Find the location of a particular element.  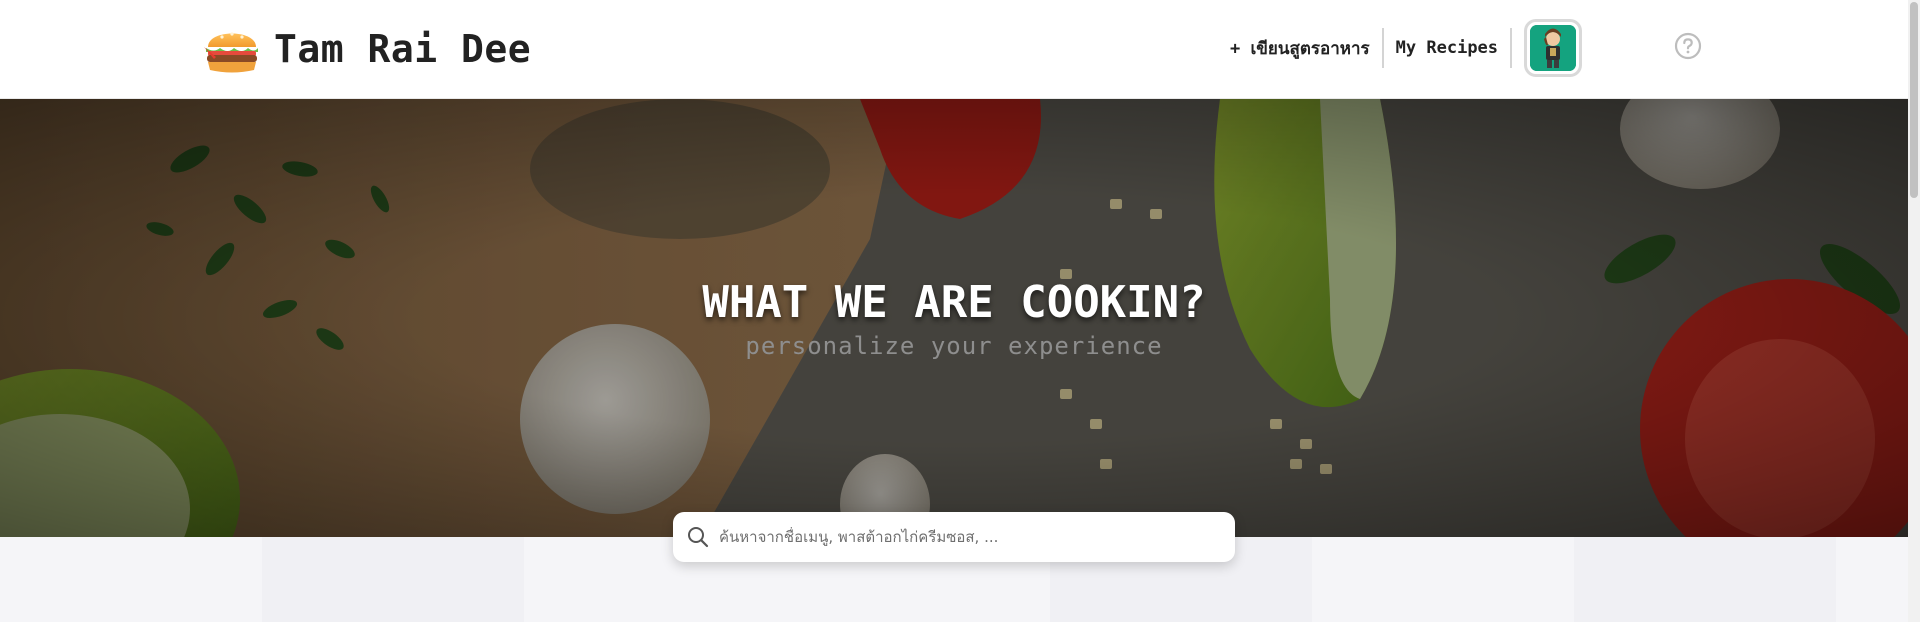

nav-divider is located at coordinates (1511, 48).